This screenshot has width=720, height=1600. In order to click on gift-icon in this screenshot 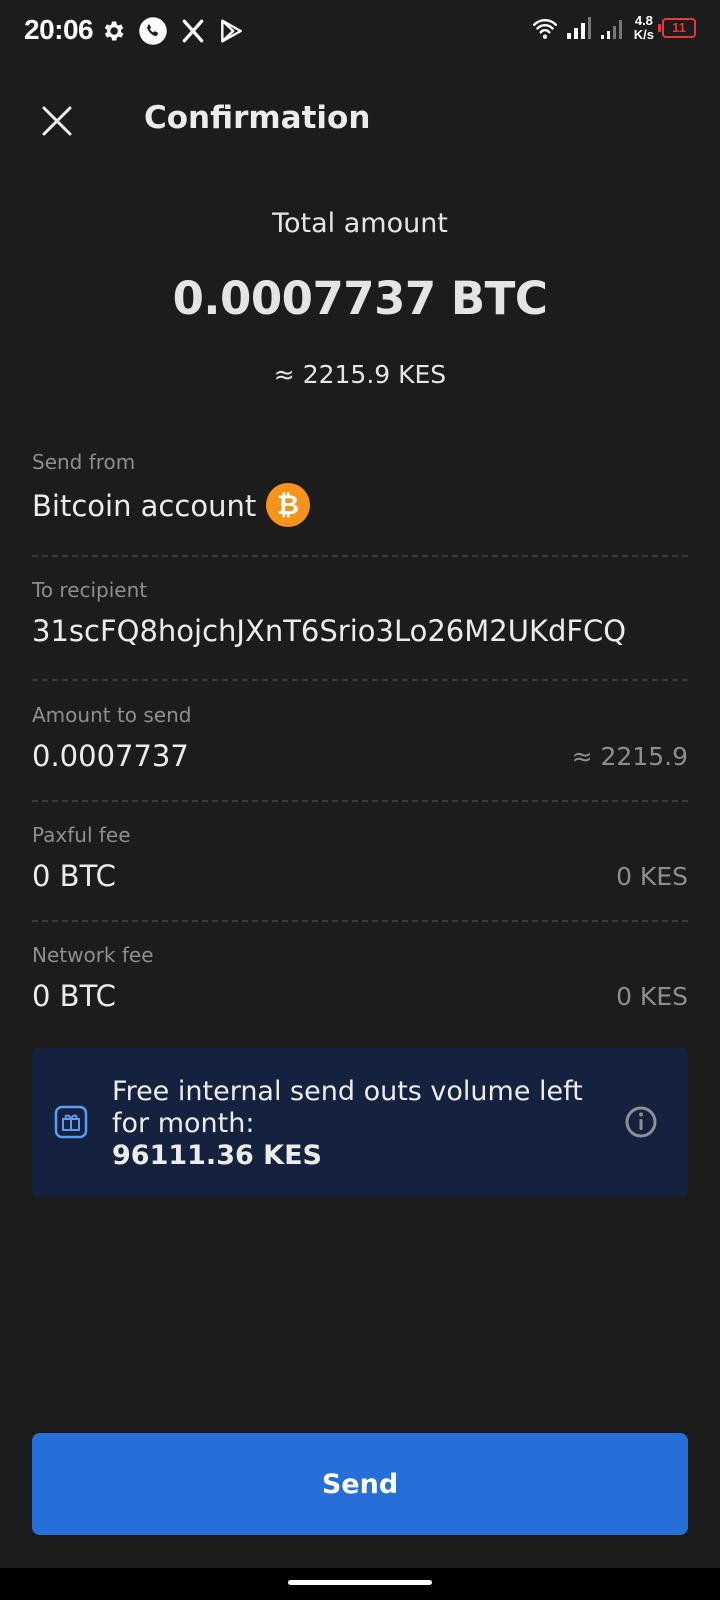, I will do `click(71, 1122)`.